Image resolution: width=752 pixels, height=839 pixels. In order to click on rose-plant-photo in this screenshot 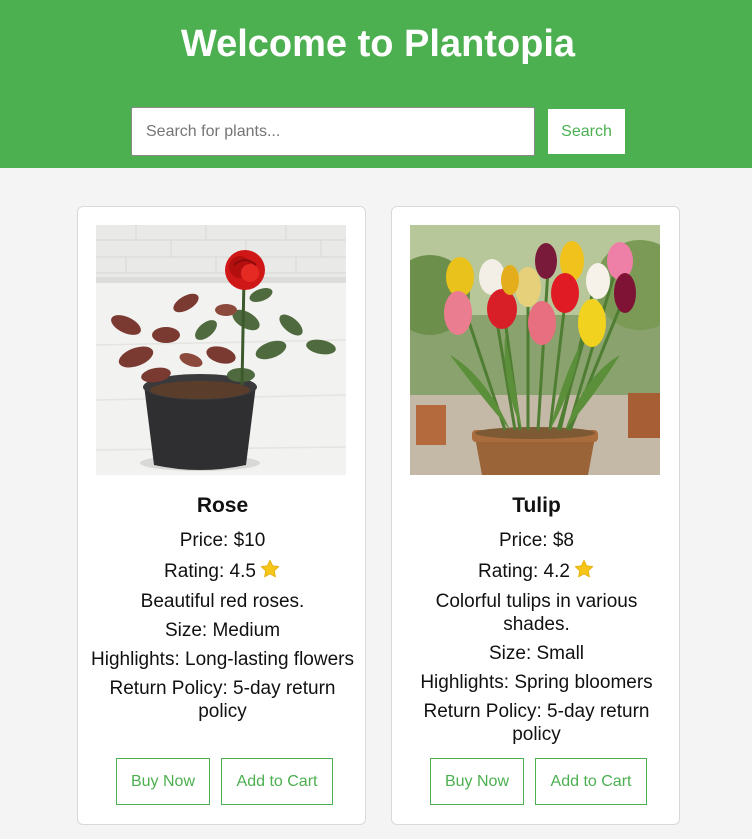, I will do `click(221, 350)`.